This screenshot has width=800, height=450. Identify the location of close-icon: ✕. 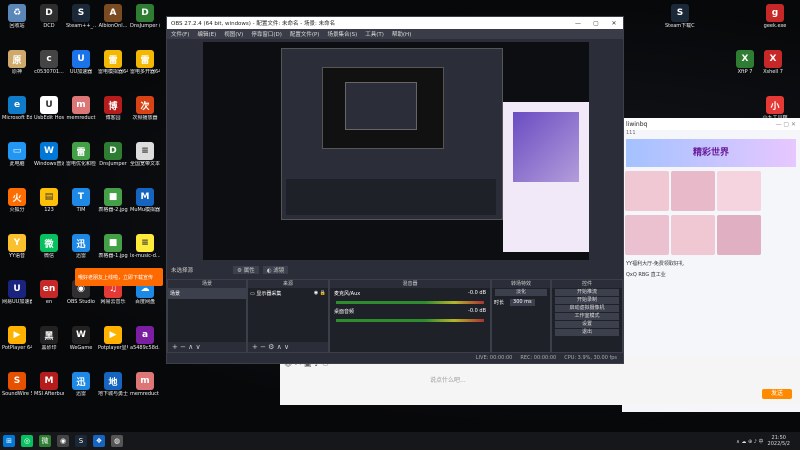
(614, 23).